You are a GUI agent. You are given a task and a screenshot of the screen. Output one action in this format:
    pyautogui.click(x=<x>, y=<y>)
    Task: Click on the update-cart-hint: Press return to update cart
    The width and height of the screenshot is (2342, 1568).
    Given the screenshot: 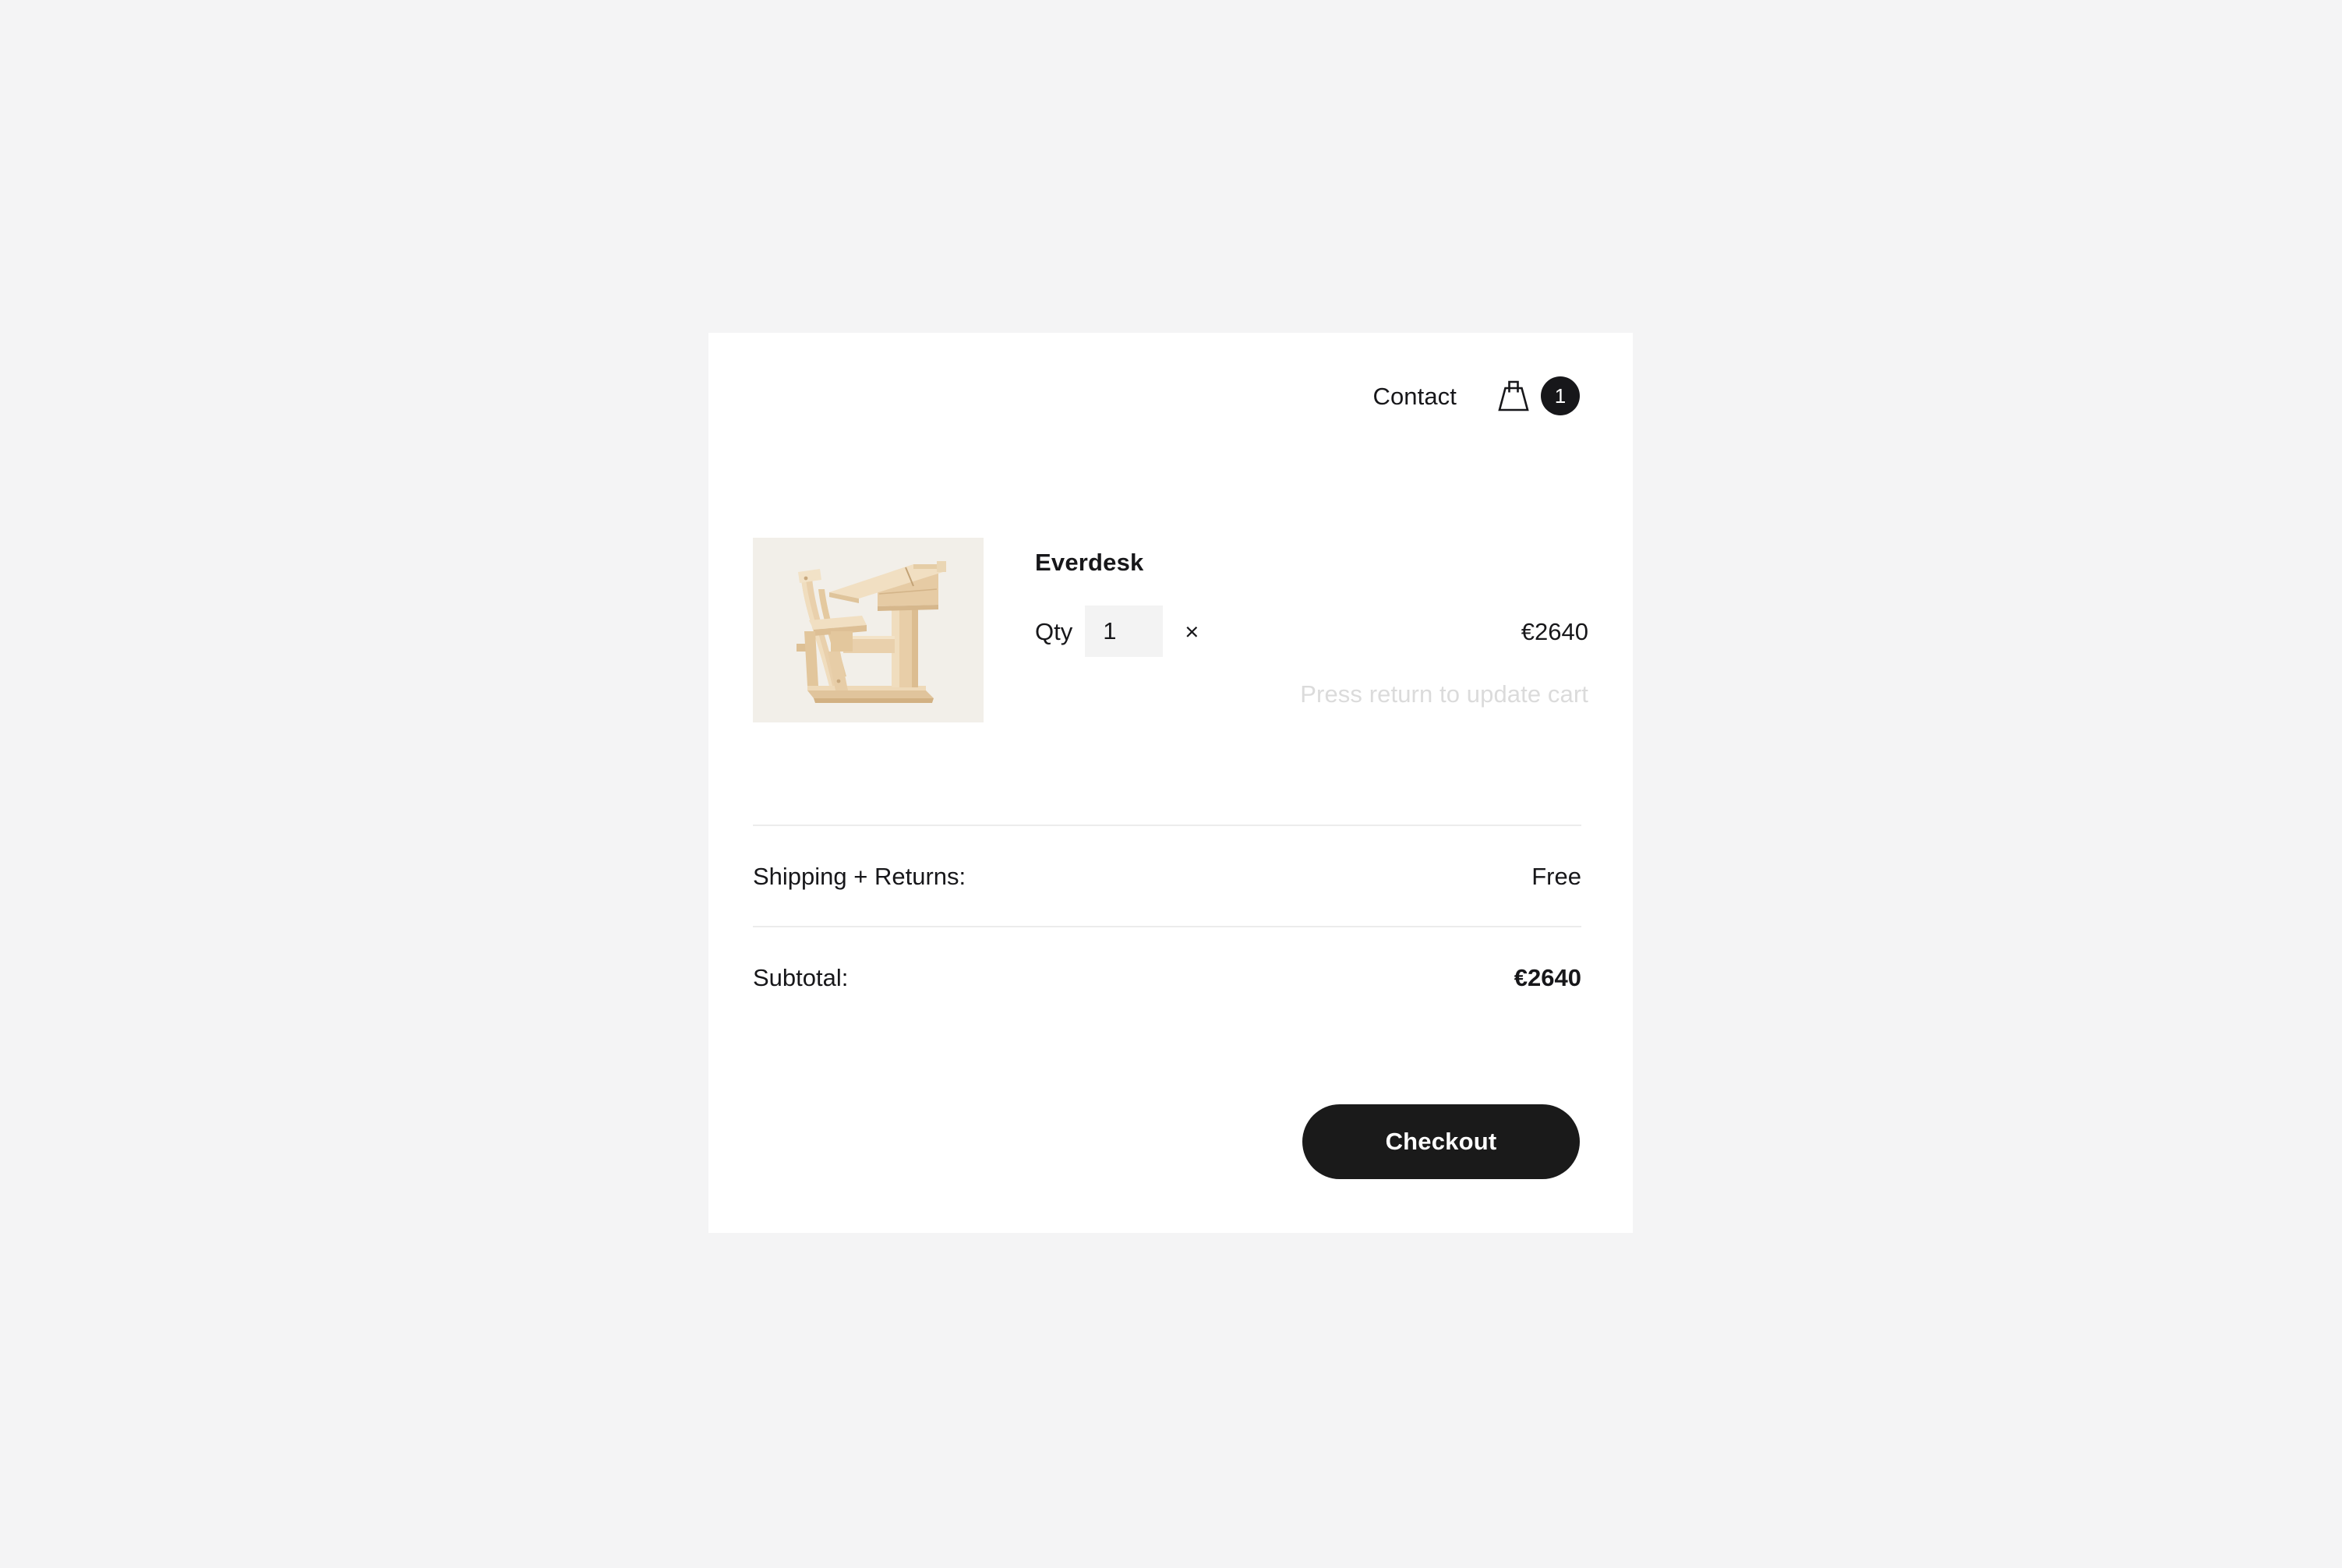 What is the action you would take?
    pyautogui.click(x=1444, y=694)
    